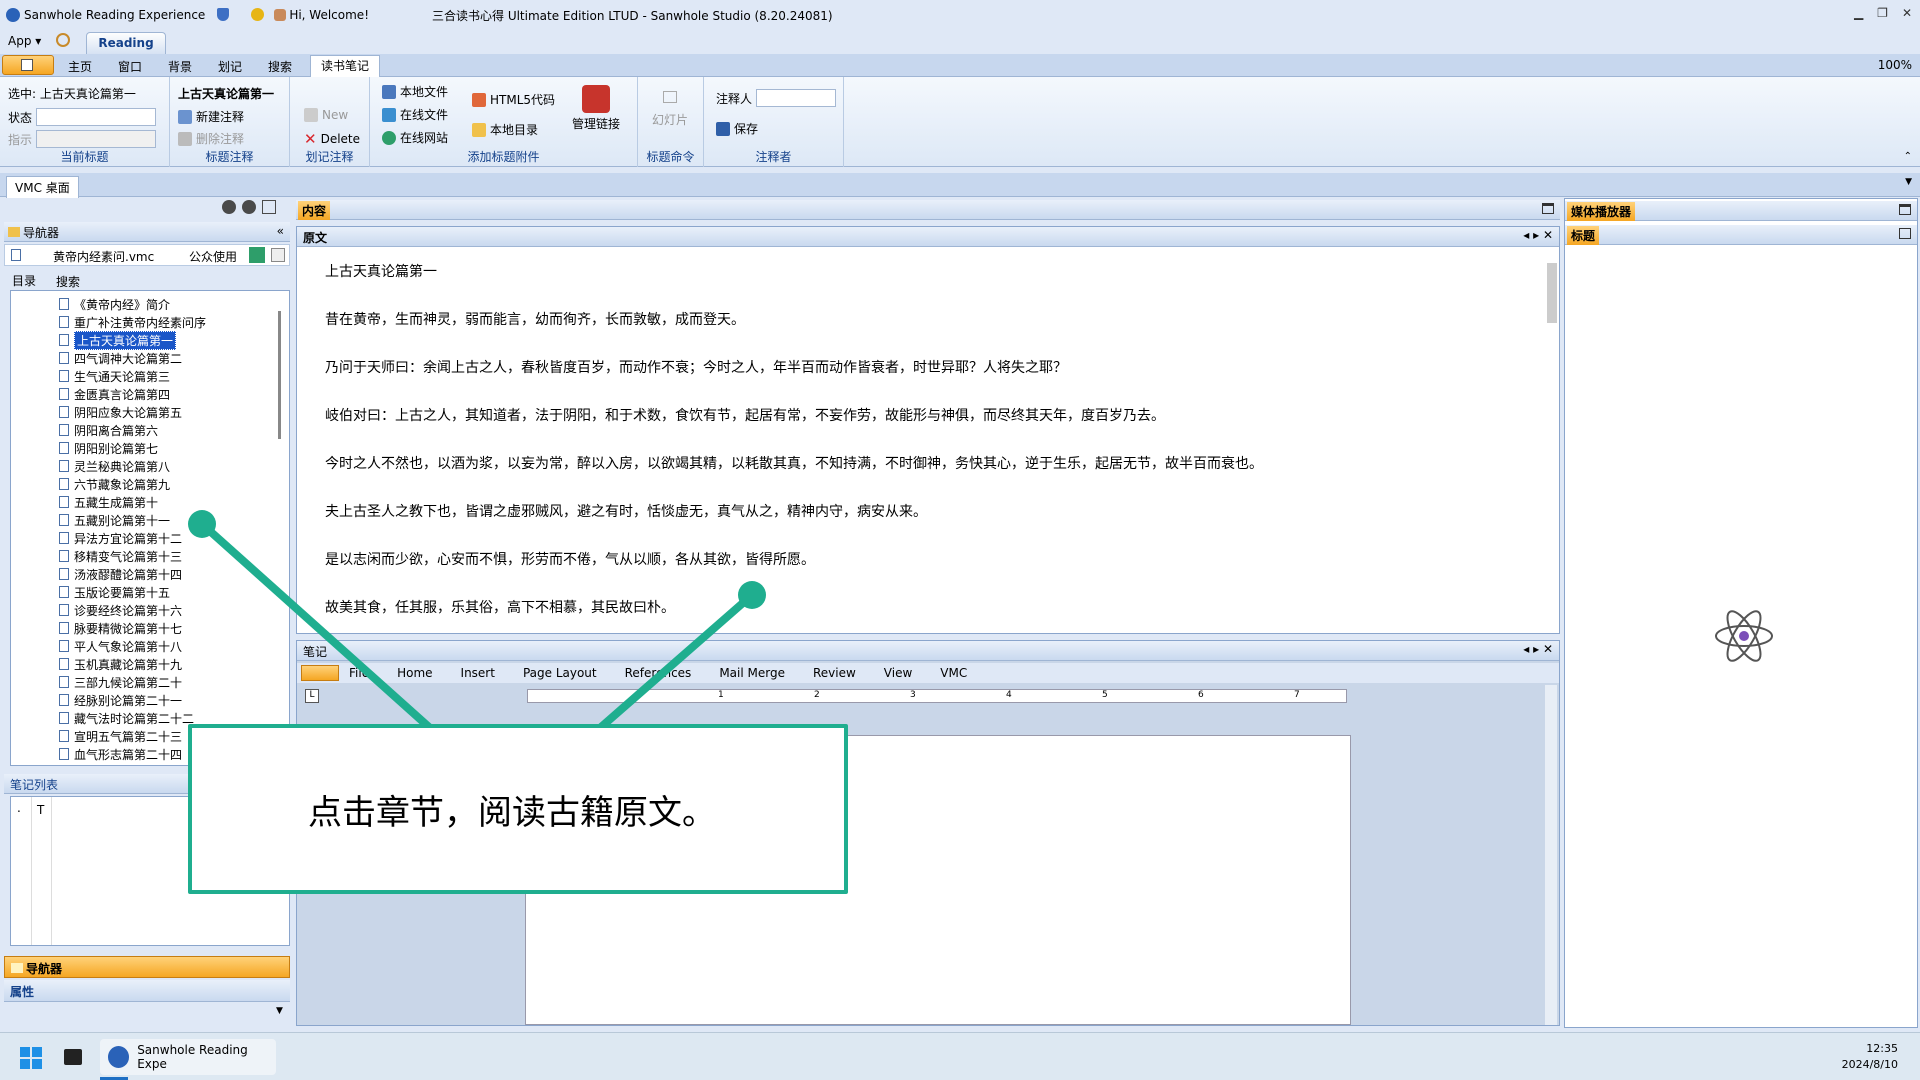 This screenshot has width=1920, height=1080. I want to click on app-taskbar-icon, so click(119, 1057).